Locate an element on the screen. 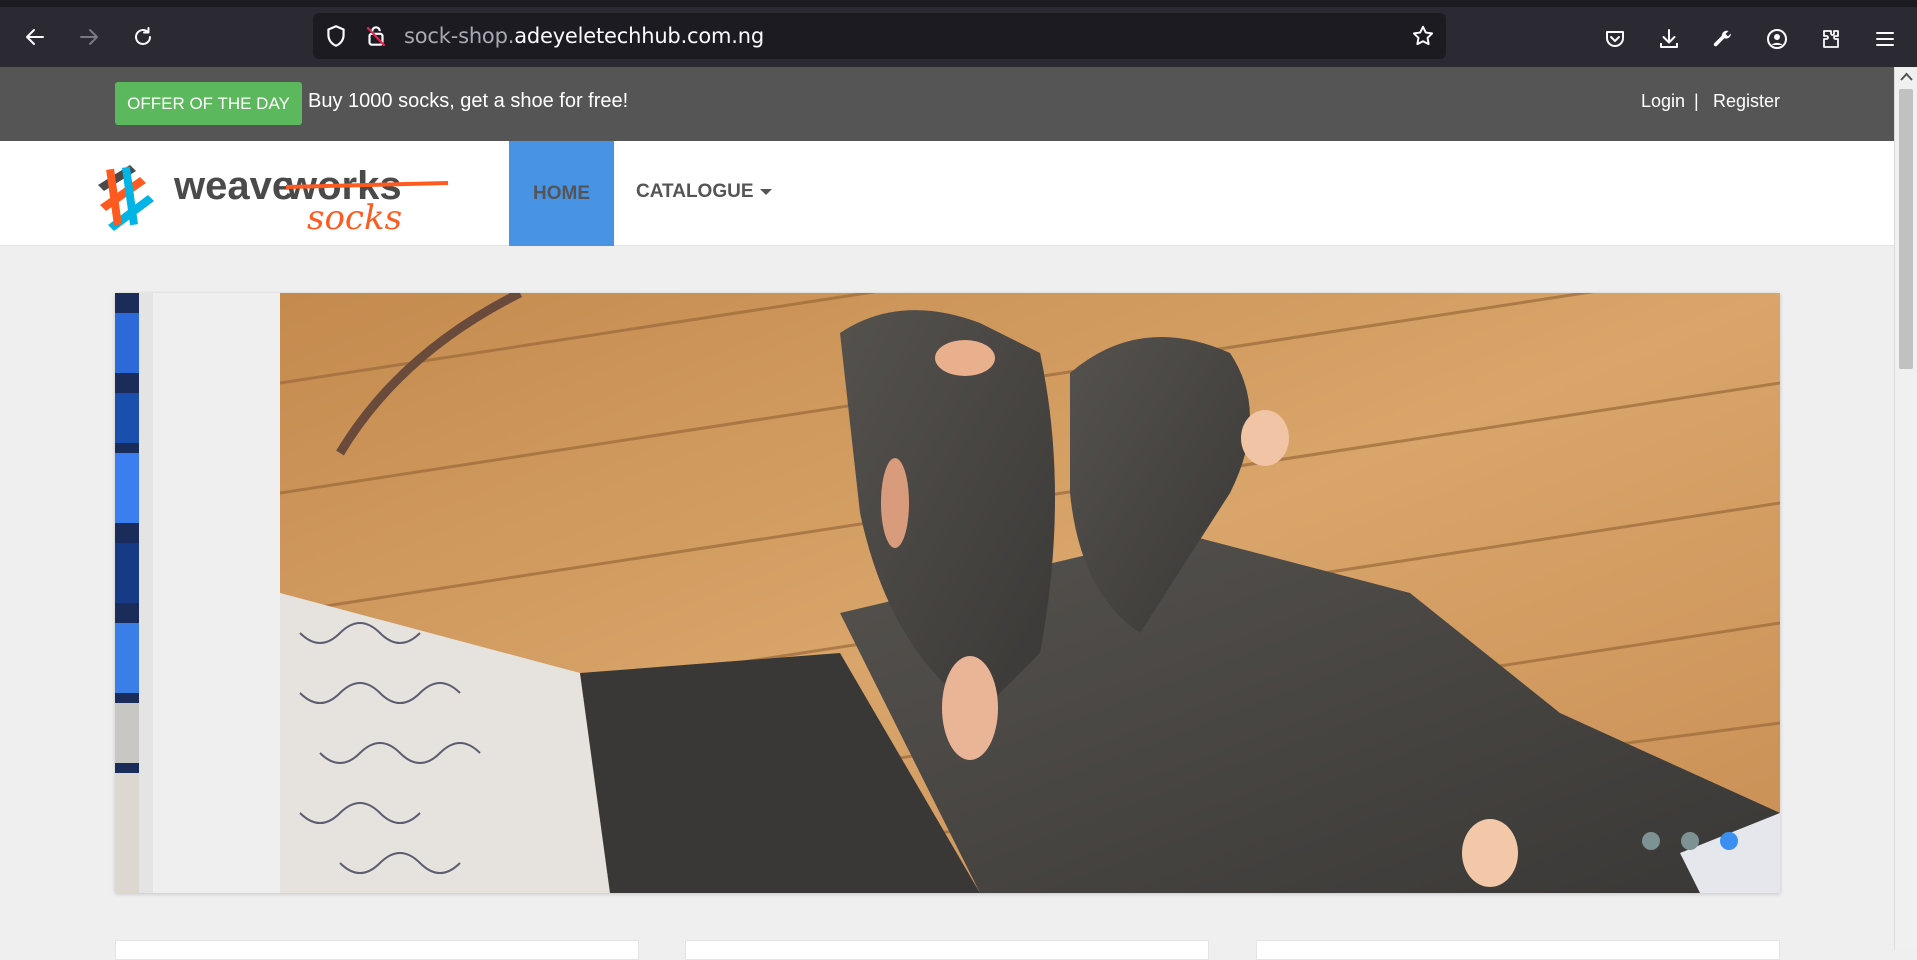 The width and height of the screenshot is (1917, 960). shield-icon is located at coordinates (336, 36).